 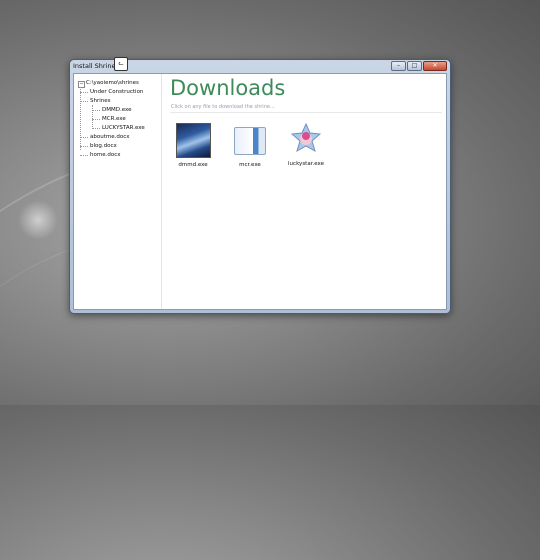 I want to click on tree-item-under-construction: Under Construction, so click(x=116, y=92).